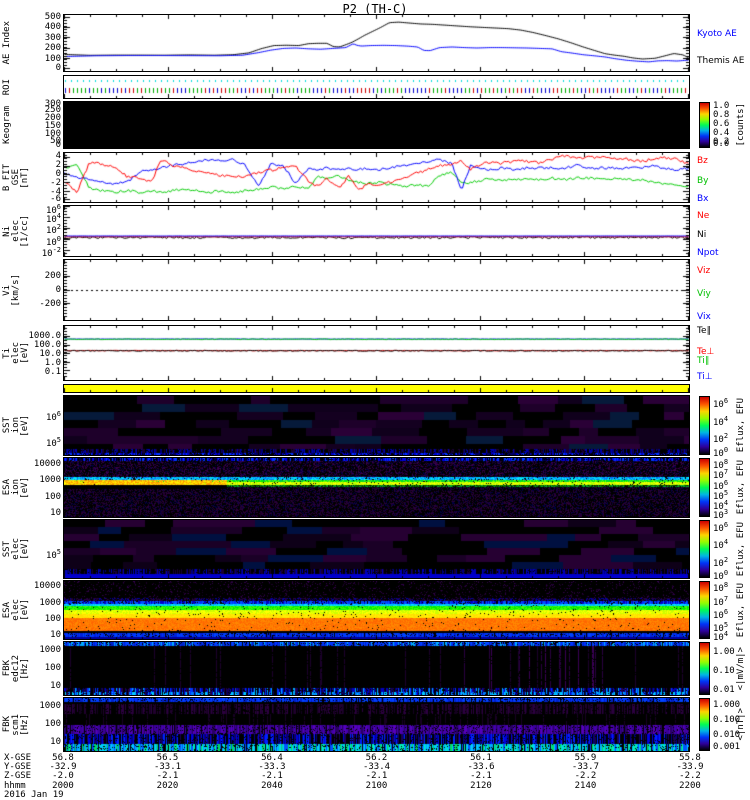  What do you see at coordinates (55, 199) in the screenshot?
I see `y-tick-label: -6` at bounding box center [55, 199].